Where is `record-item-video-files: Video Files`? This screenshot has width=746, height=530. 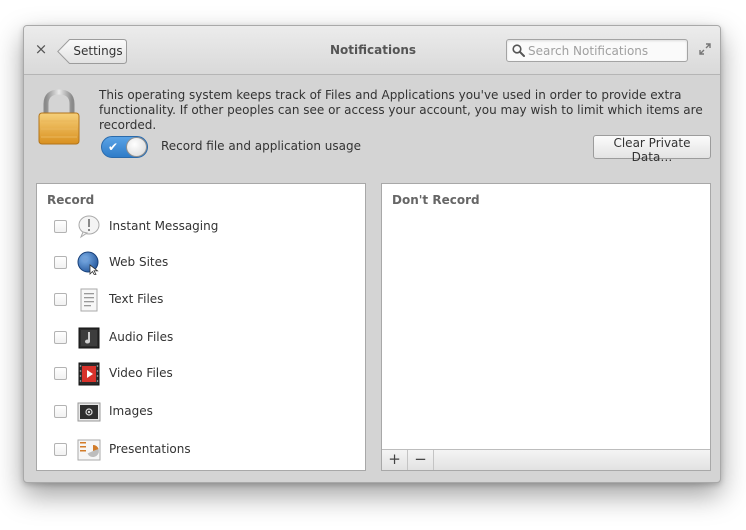
record-item-video-files: Video Files is located at coordinates (200, 374).